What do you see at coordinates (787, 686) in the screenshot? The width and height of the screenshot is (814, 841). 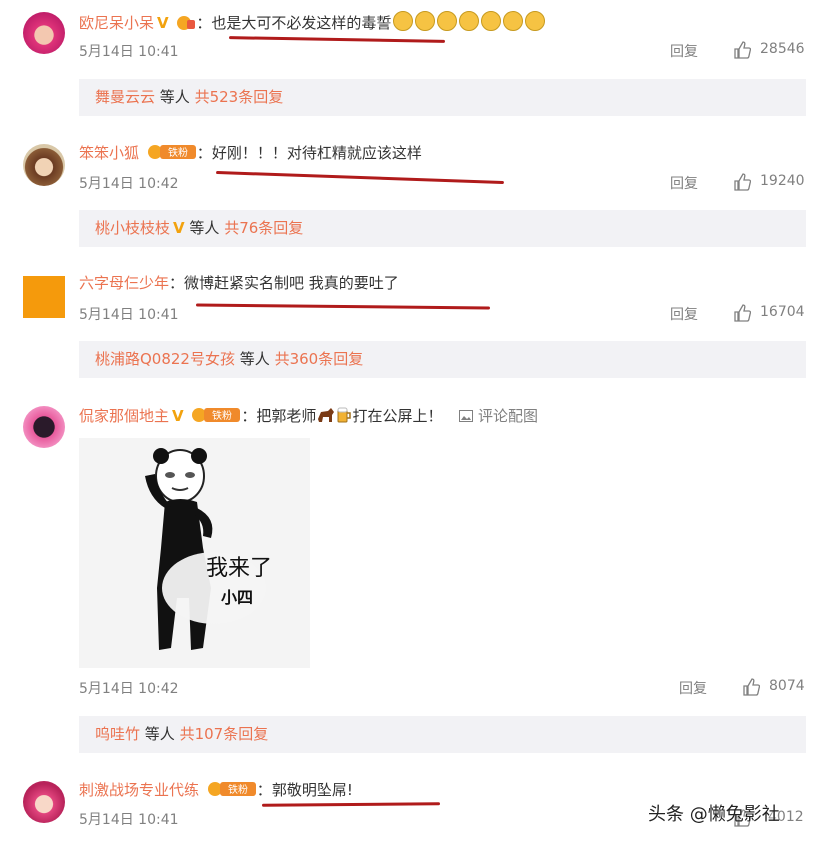 I see `like-count: 8074` at bounding box center [787, 686].